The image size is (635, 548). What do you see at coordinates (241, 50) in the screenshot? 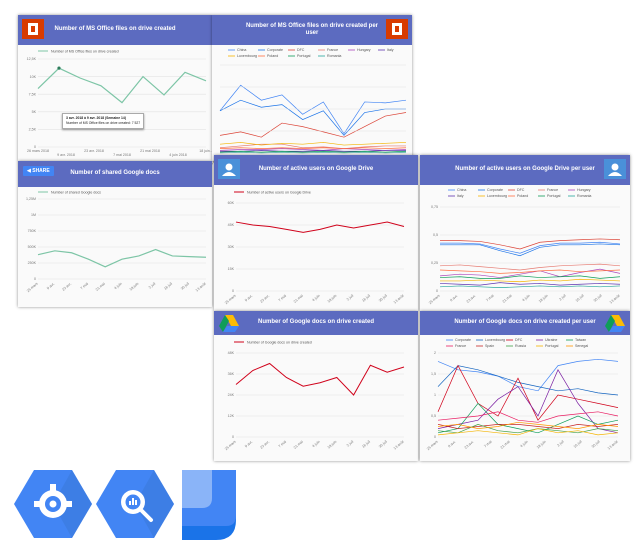
I see `legend-item: China` at bounding box center [241, 50].